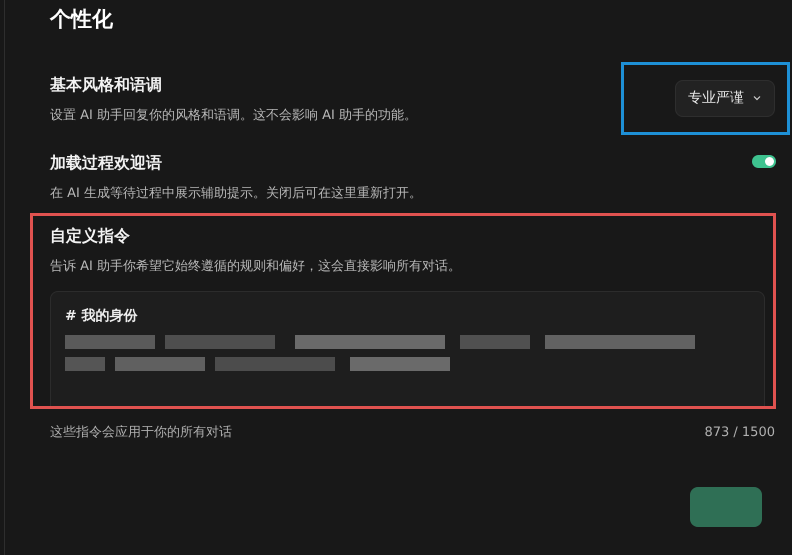  I want to click on character-count: 873 / 1500, so click(739, 433).